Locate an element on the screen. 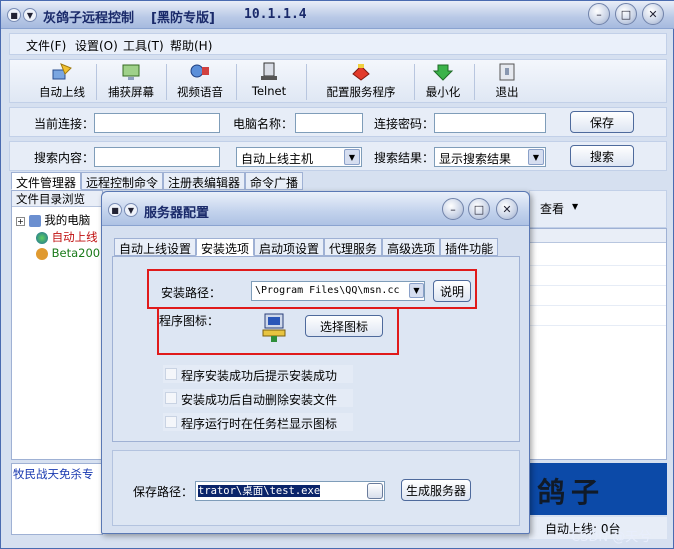 The width and height of the screenshot is (674, 549). connection-password-input is located at coordinates (490, 123).